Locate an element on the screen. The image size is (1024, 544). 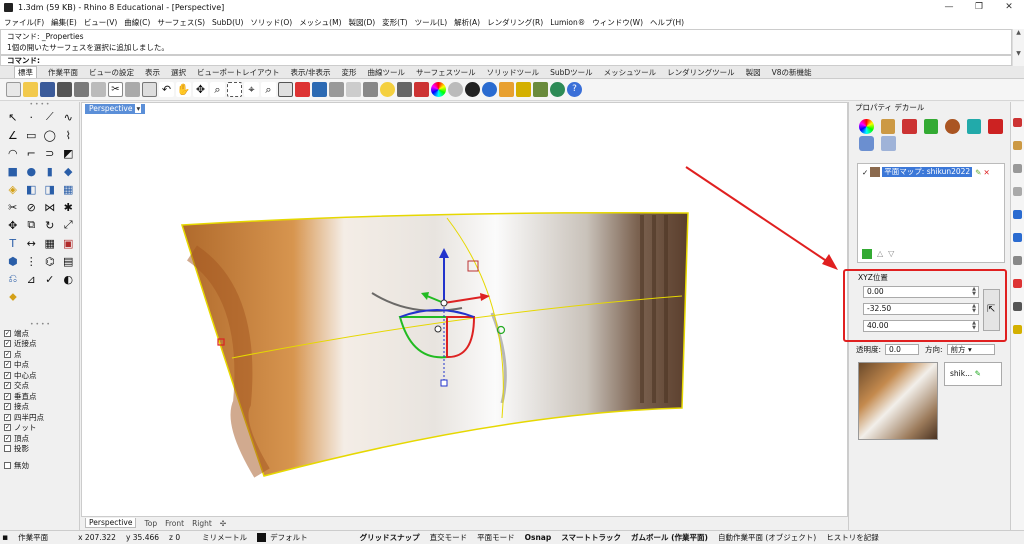
render-sphere-icon is located at coordinates (455, 89).